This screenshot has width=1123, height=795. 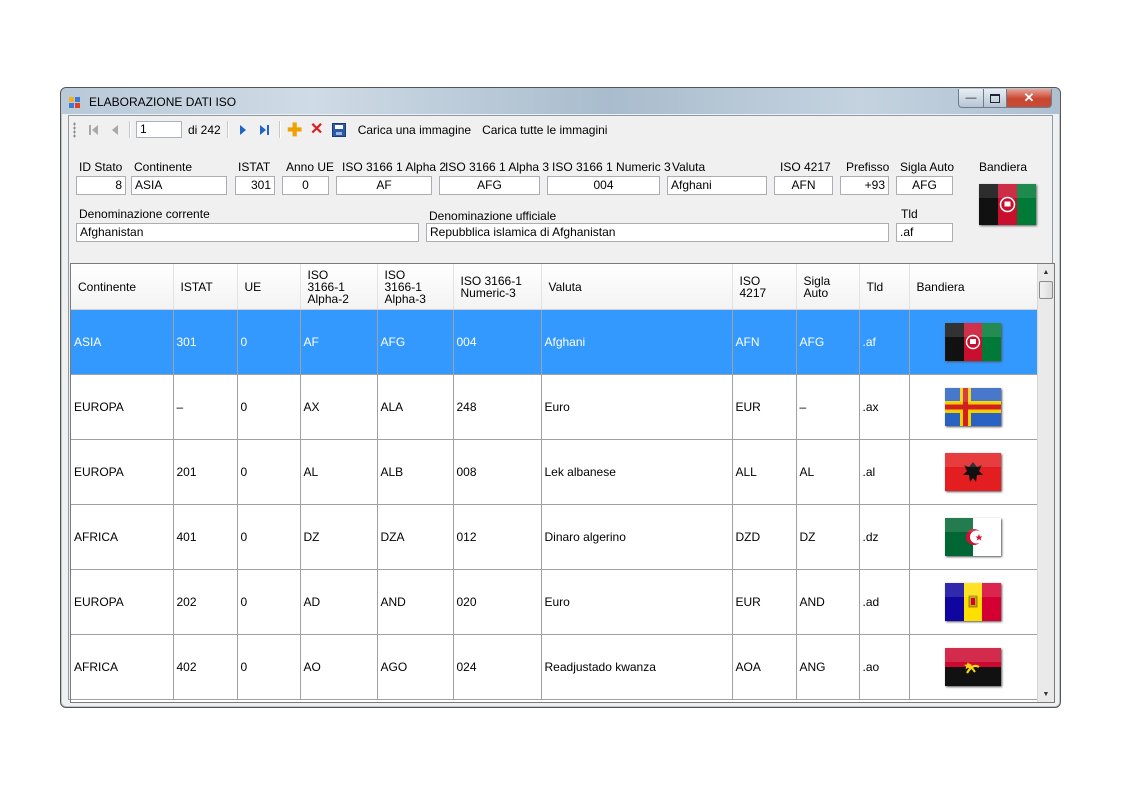 What do you see at coordinates (497, 472) in the screenshot?
I see `cell-num: 008` at bounding box center [497, 472].